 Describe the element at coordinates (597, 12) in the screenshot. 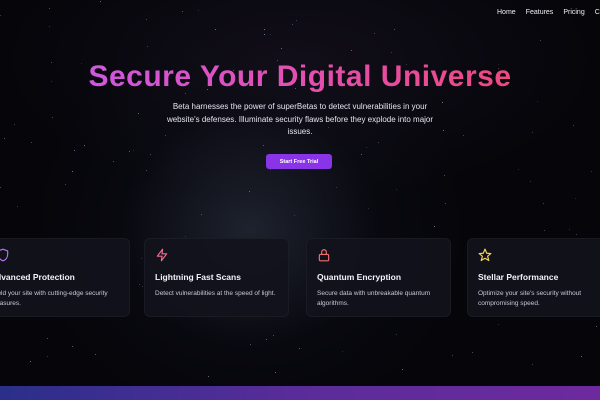

I see `nav-contact: Co` at that location.